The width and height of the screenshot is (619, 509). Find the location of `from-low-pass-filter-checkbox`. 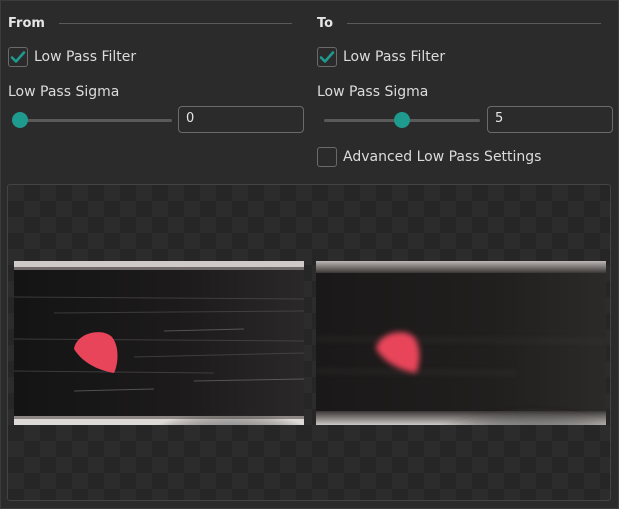

from-low-pass-filter-checkbox is located at coordinates (18, 57).